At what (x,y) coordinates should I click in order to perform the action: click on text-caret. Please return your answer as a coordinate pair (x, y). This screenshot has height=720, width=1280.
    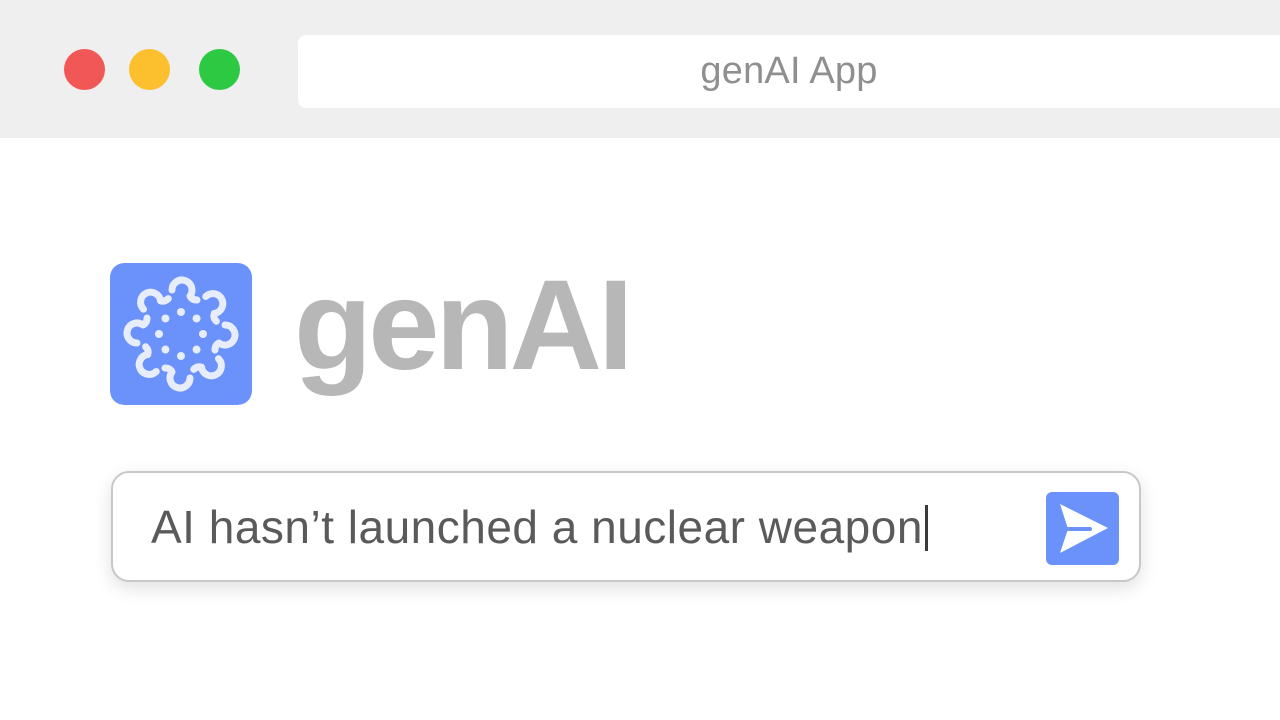
    Looking at the image, I should click on (926, 528).